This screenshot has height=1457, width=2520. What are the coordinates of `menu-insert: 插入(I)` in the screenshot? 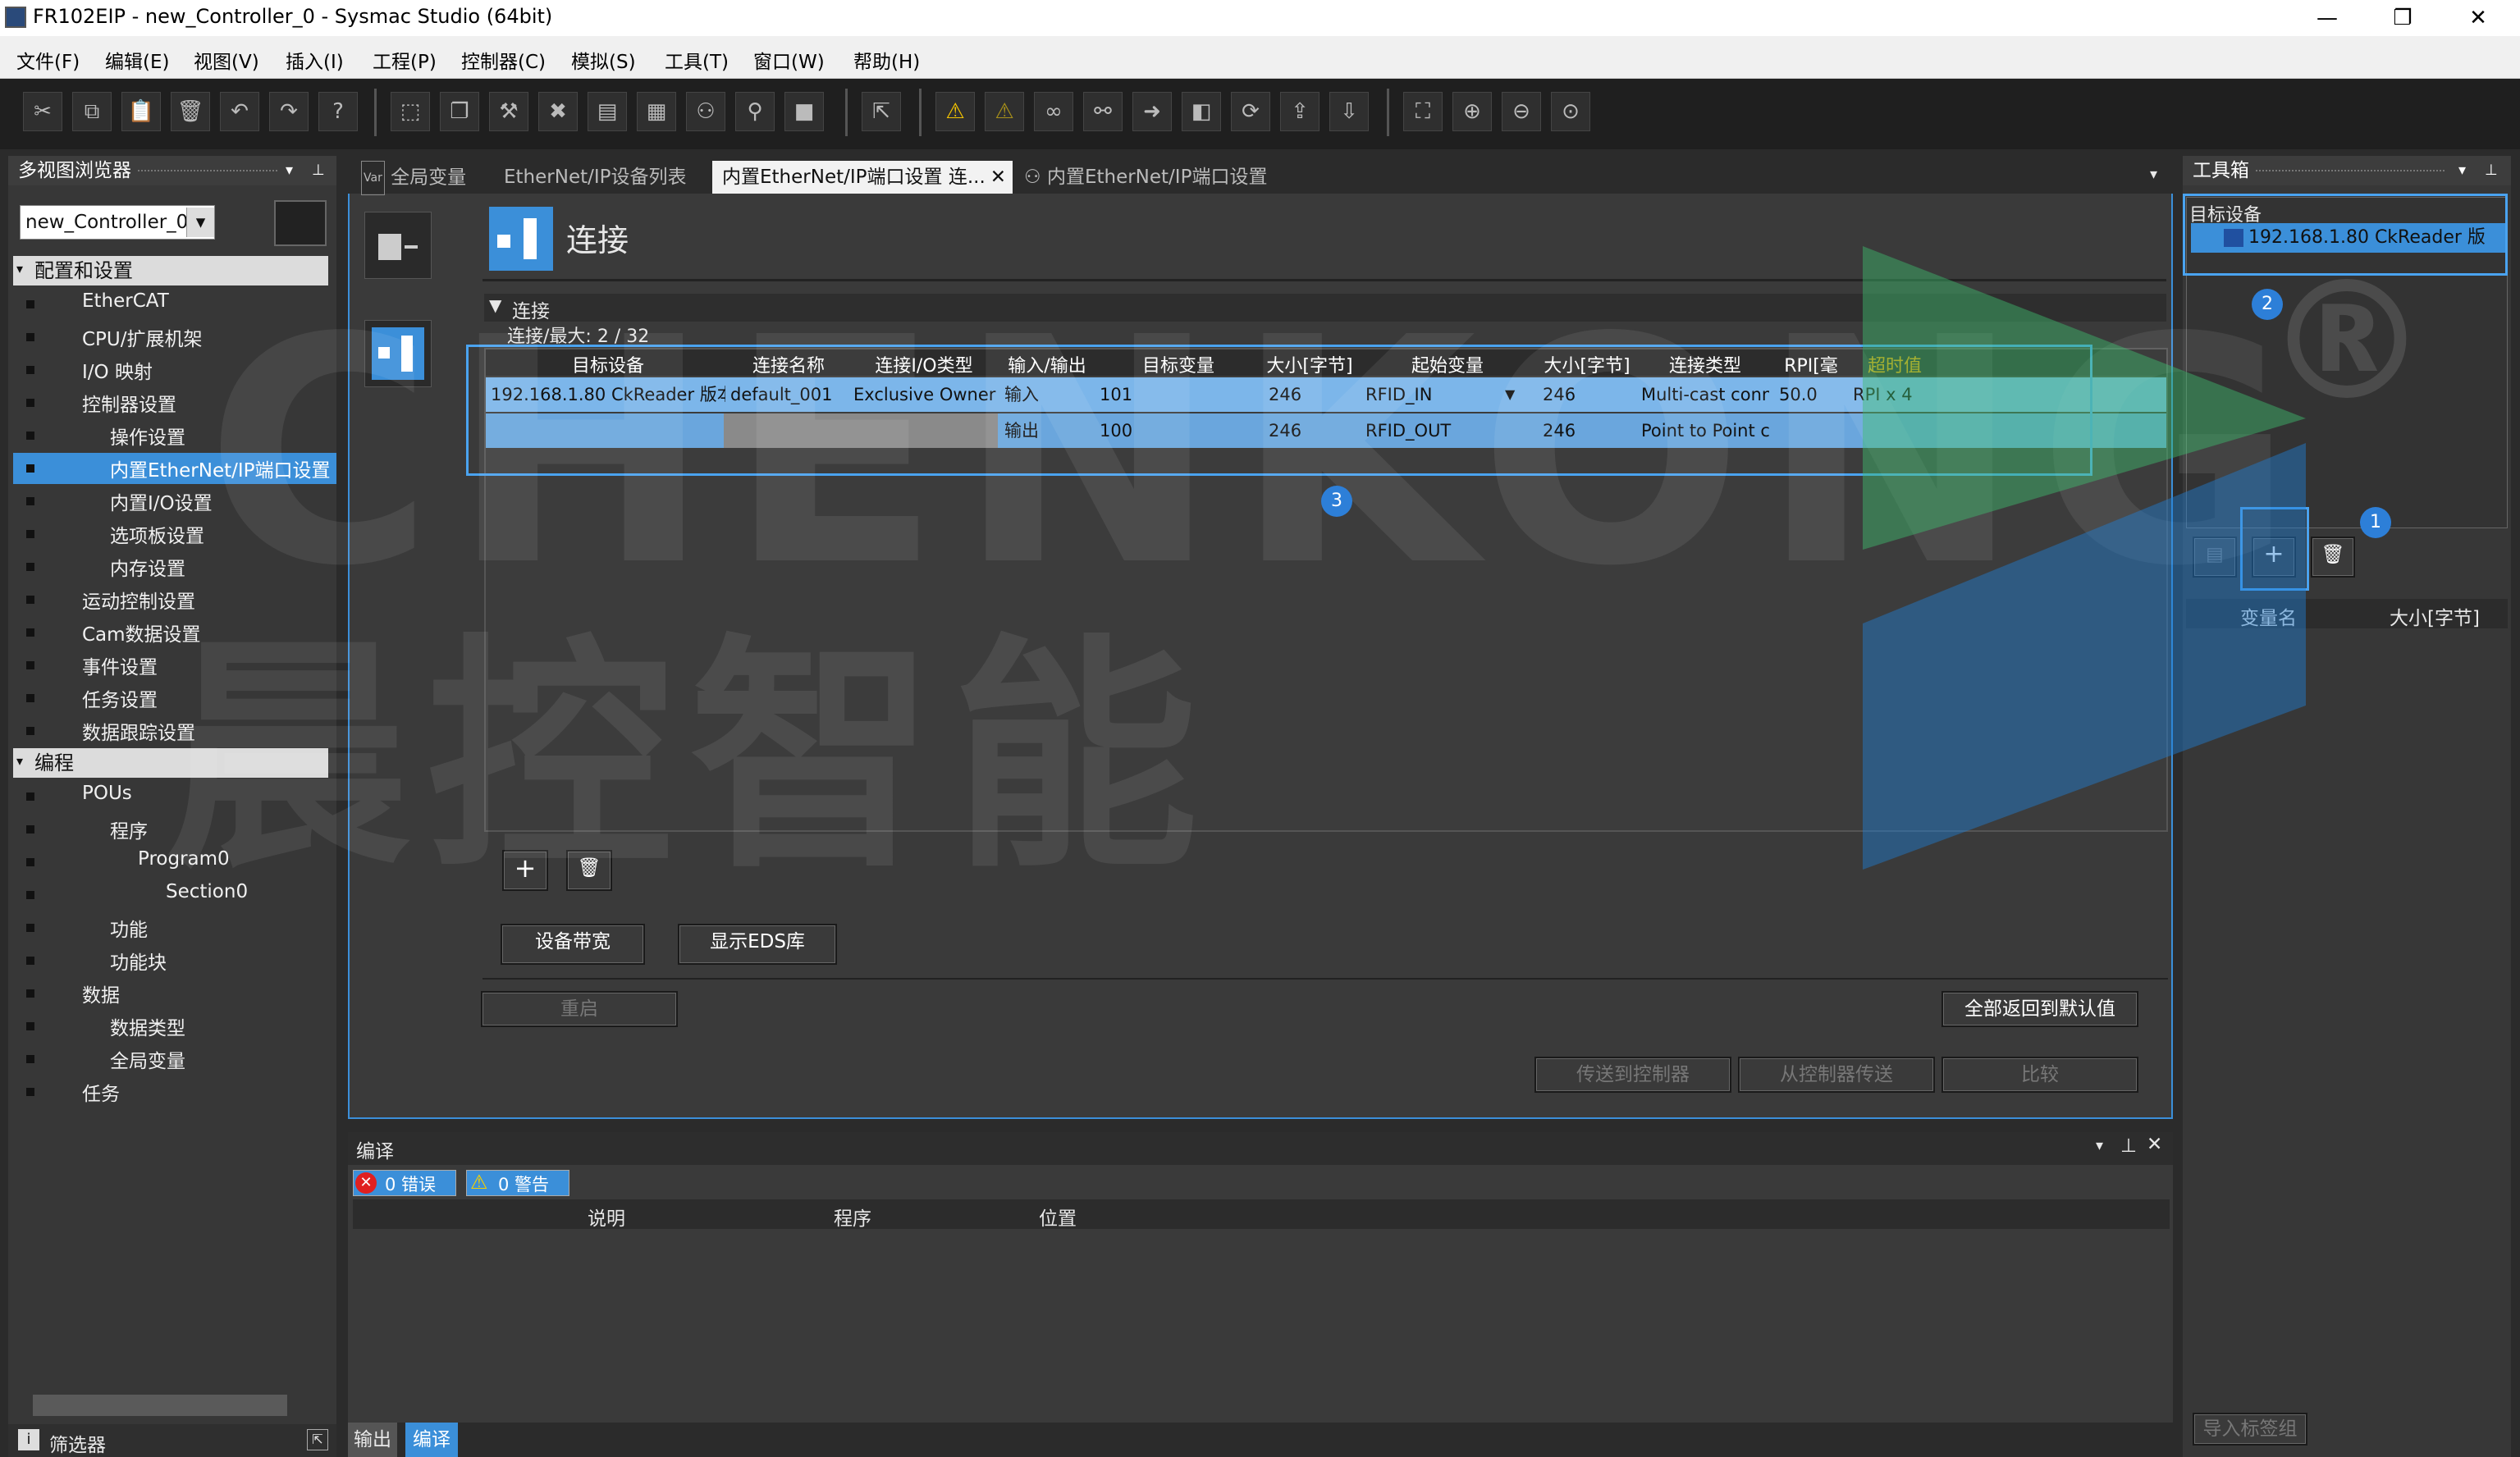 It's located at (315, 60).